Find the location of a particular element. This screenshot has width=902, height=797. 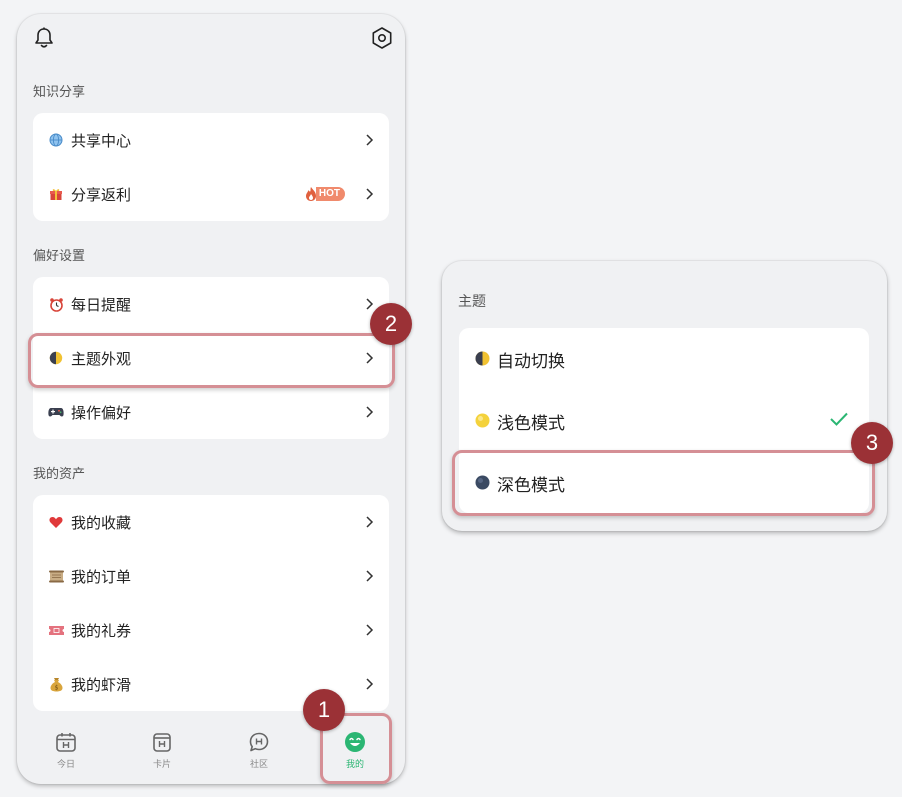

hot-badge: HOT is located at coordinates (324, 194).